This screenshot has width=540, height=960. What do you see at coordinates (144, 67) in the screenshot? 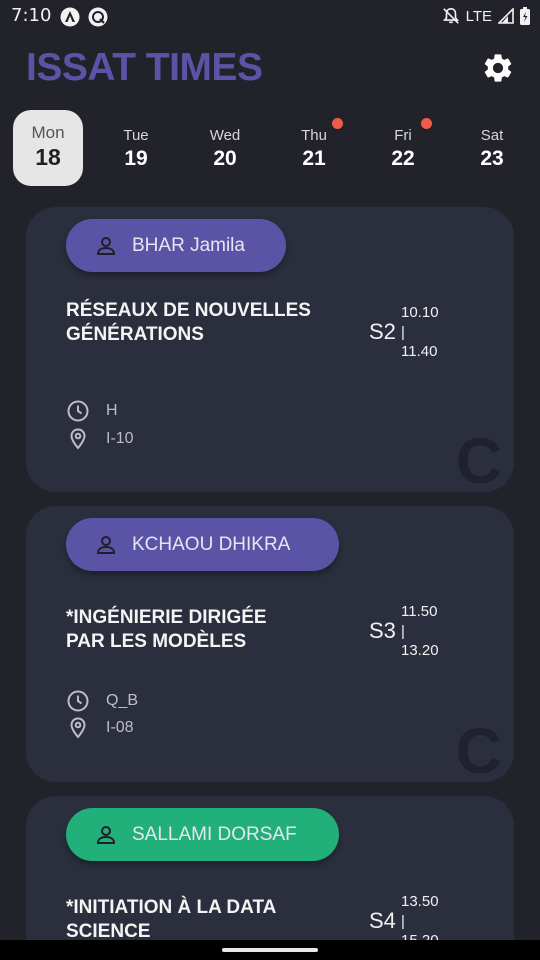
I see `app-title: ISSAT TIMES` at bounding box center [144, 67].